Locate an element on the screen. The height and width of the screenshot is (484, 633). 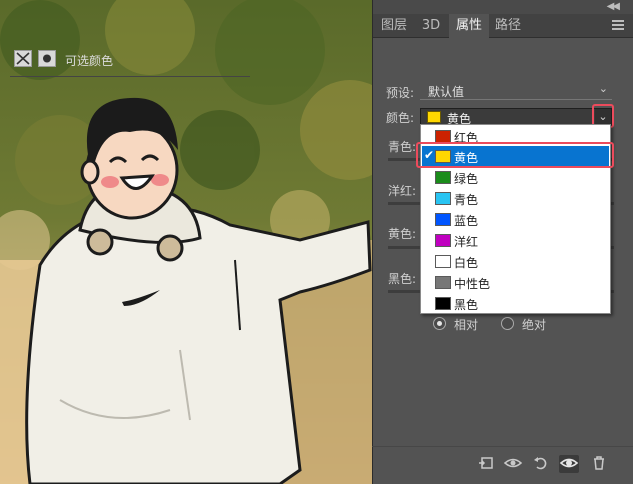
list-item-label: 白色 is located at coordinates (466, 263).